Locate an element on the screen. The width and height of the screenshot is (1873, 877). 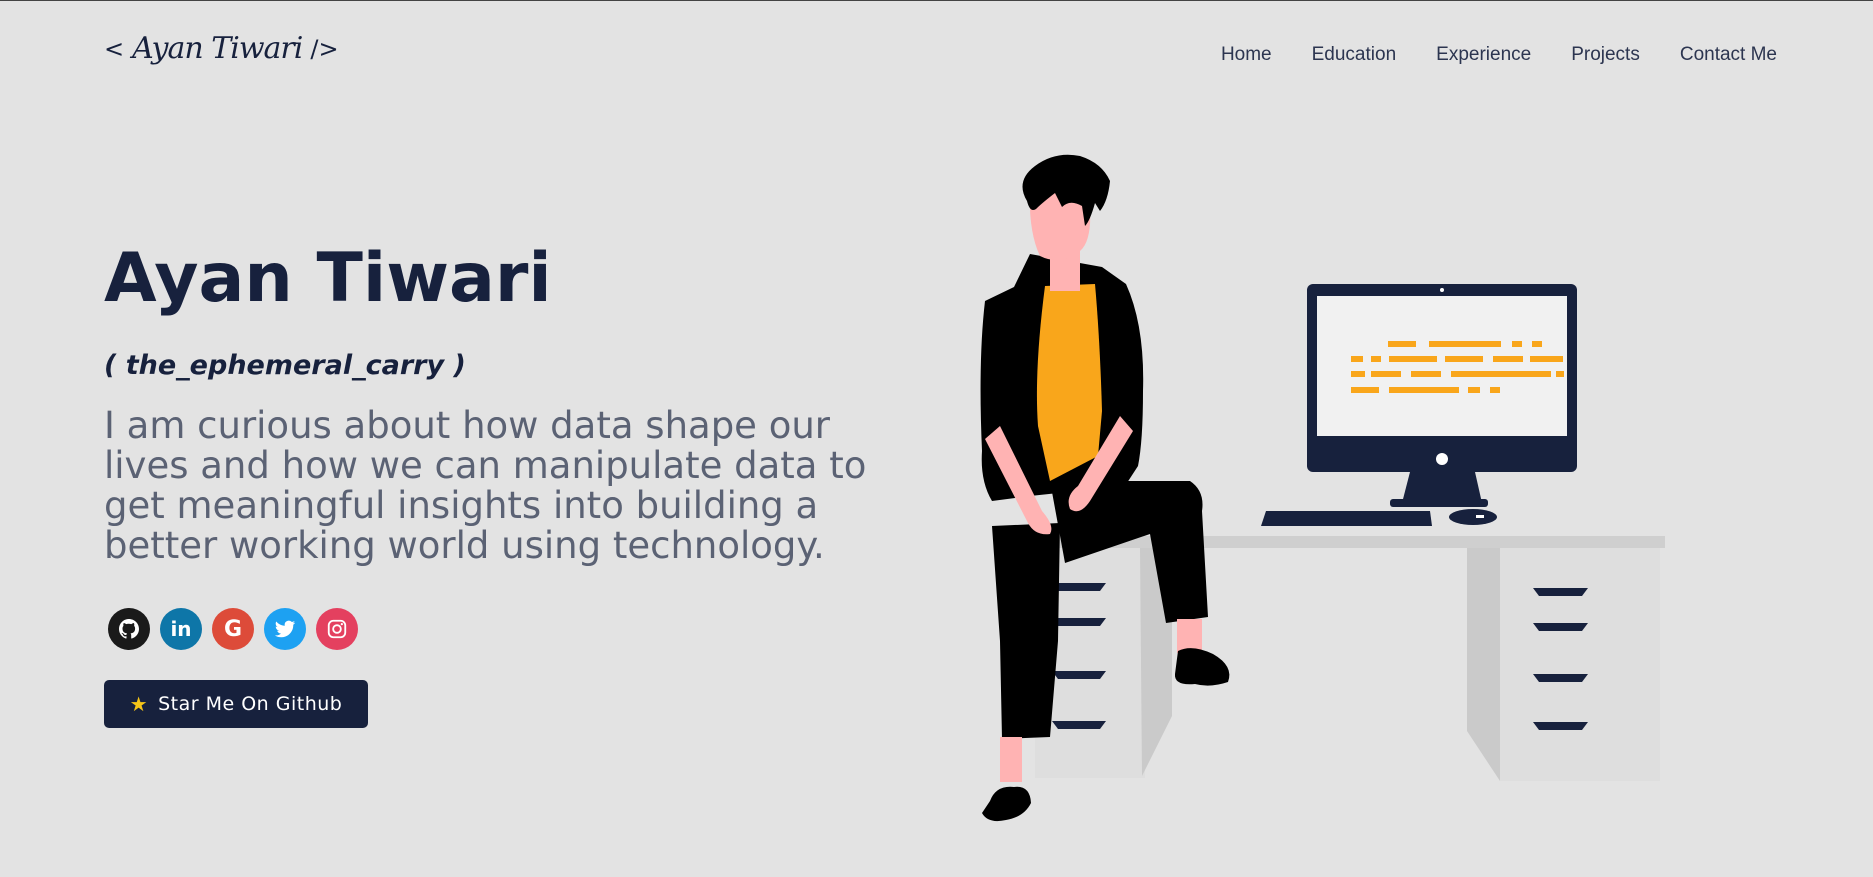
nav-experience: Experience is located at coordinates (1483, 55).